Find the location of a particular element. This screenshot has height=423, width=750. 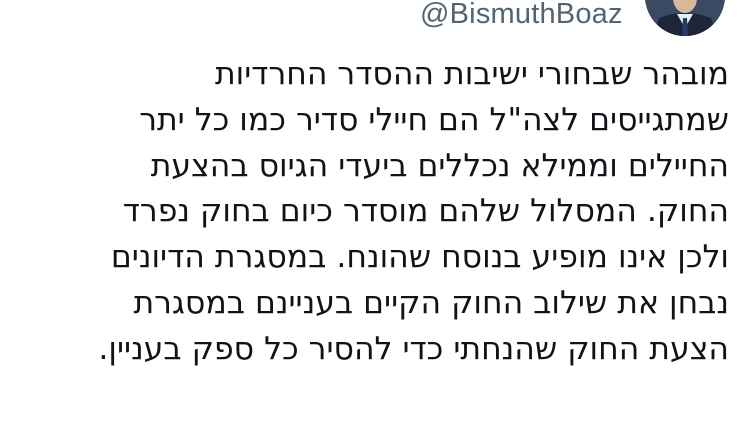

avatar-portrait-icon is located at coordinates (685, 18).